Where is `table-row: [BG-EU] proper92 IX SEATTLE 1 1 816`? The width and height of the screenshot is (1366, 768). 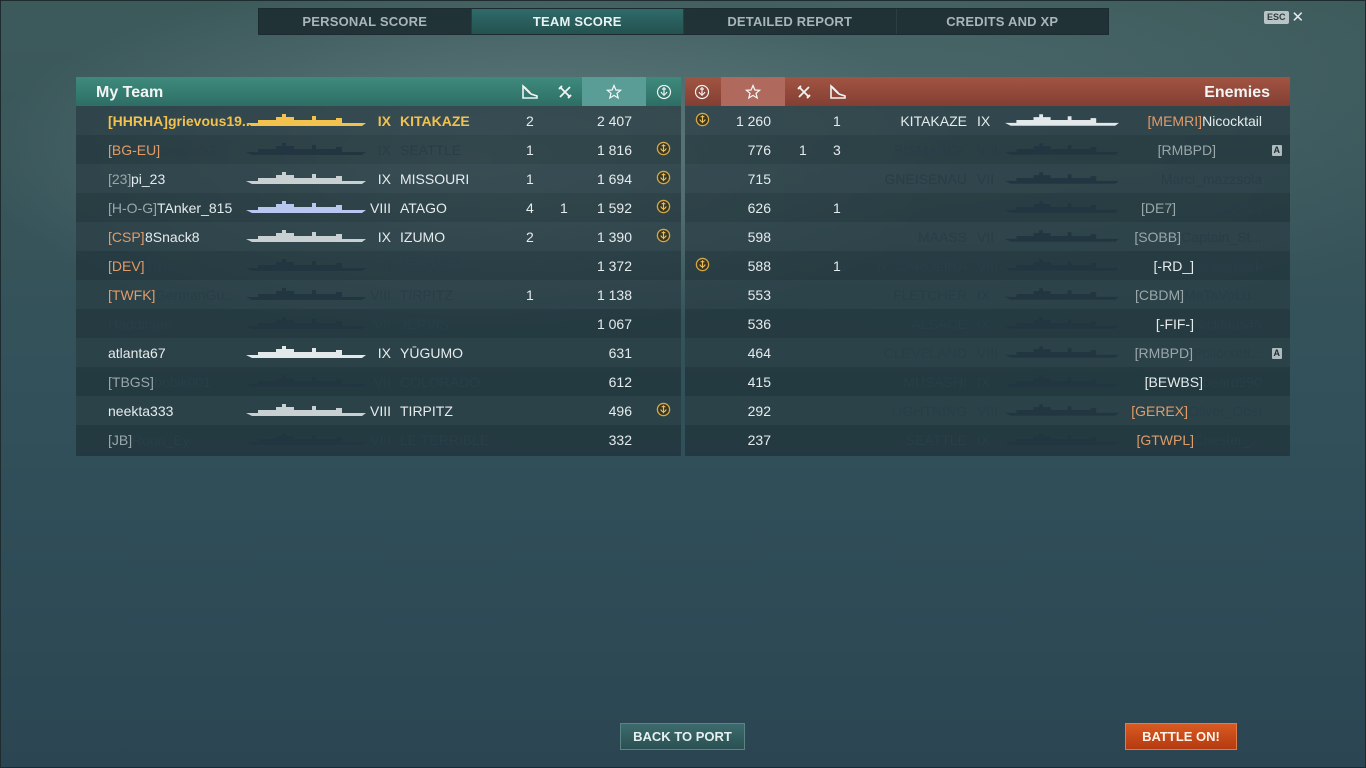 table-row: [BG-EU] proper92 IX SEATTLE 1 1 816 is located at coordinates (378, 149).